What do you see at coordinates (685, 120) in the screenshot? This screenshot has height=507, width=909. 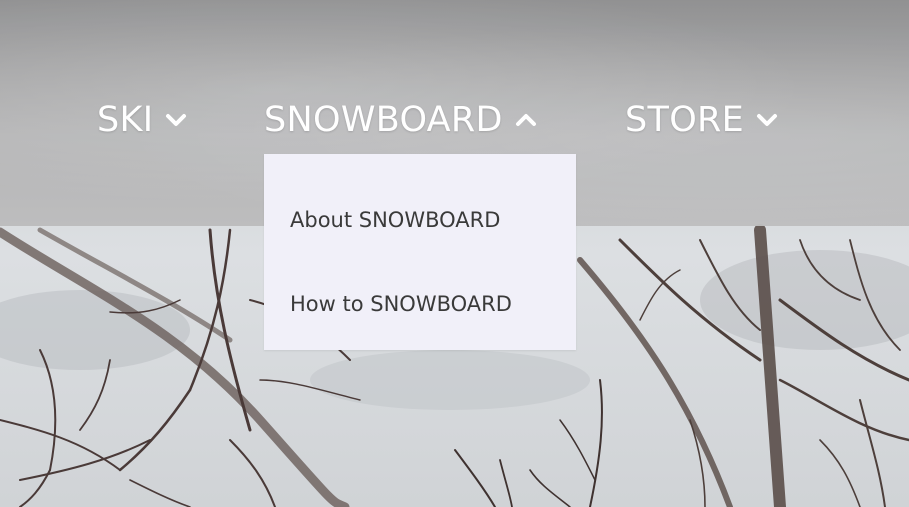 I see `nav-item-store-label: STORE` at bounding box center [685, 120].